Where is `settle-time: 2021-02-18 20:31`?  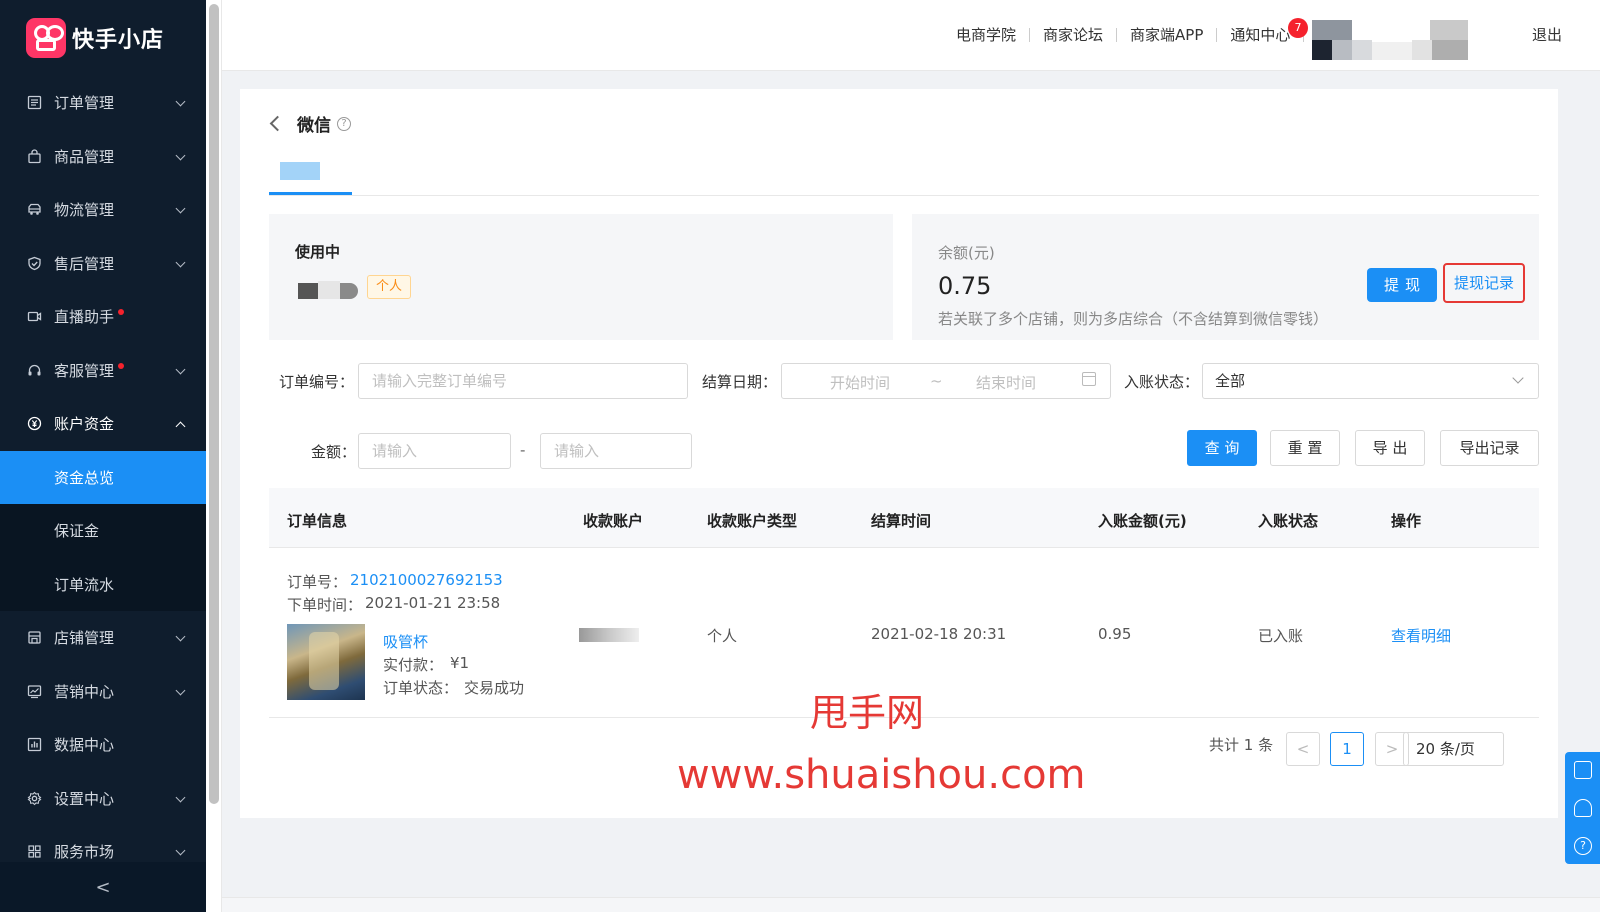 settle-time: 2021-02-18 20:31 is located at coordinates (939, 634).